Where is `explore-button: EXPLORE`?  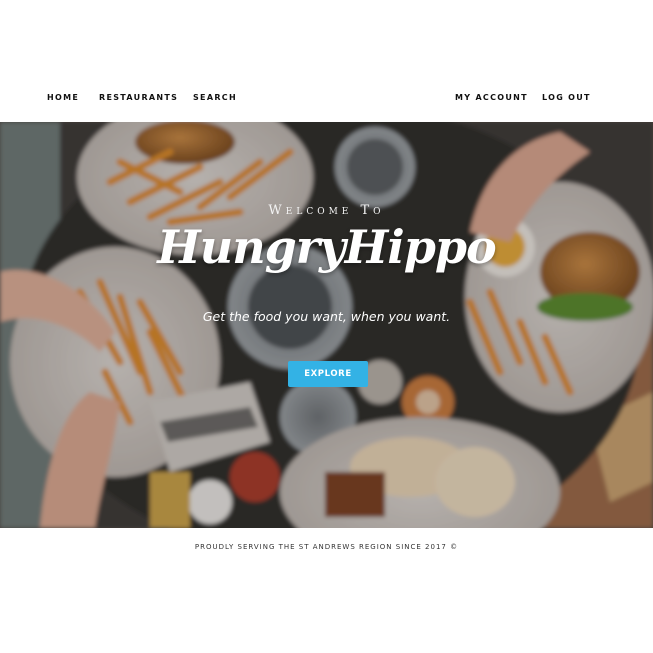 explore-button: EXPLORE is located at coordinates (328, 374).